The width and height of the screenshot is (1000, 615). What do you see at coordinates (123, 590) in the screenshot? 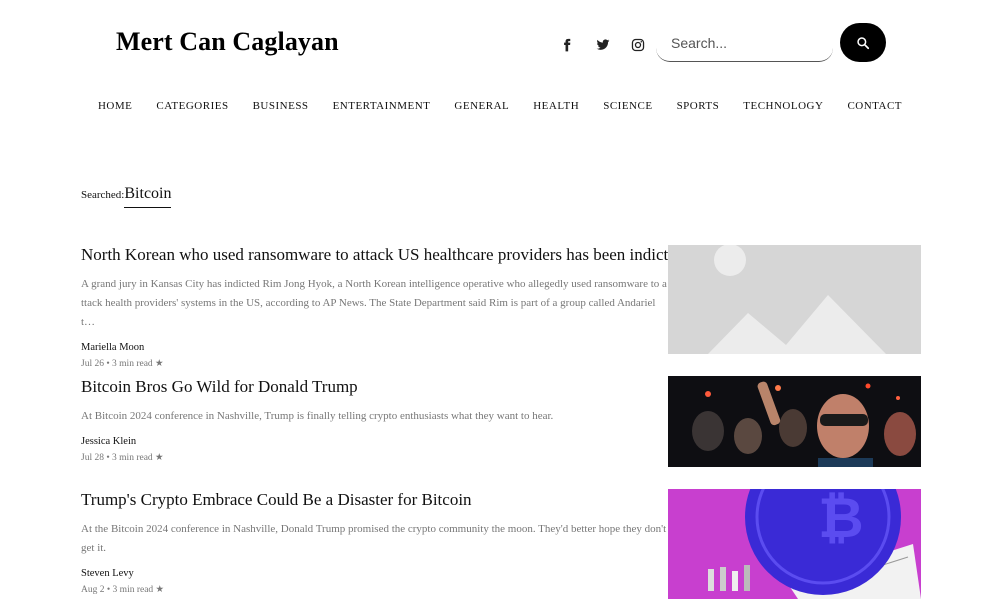
I see `article-meta: Aug 2 • 3 min read ★` at bounding box center [123, 590].